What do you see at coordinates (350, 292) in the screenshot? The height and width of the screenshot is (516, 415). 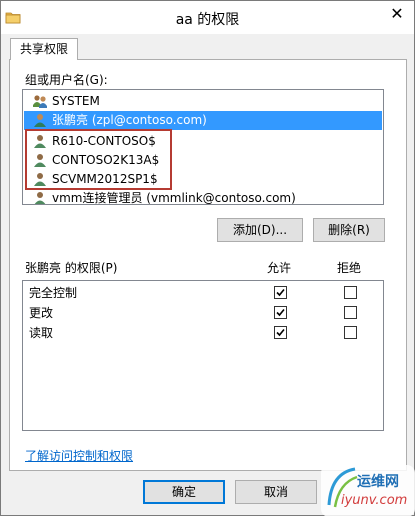 I see `full-control-deny-checkbox` at bounding box center [350, 292].